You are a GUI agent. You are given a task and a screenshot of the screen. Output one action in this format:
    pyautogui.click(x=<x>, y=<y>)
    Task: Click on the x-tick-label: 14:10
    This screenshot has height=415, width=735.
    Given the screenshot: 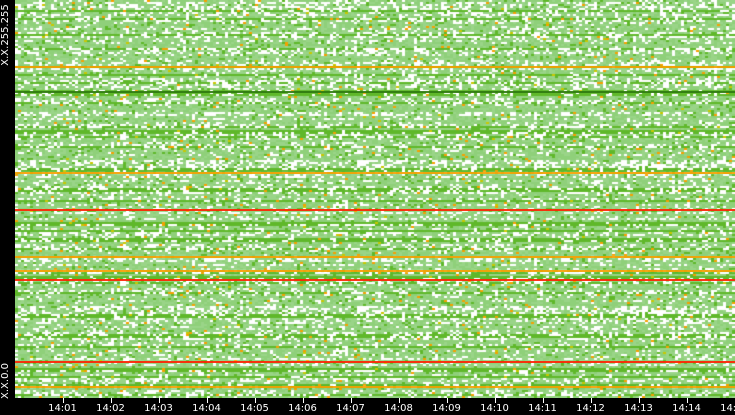 What is the action you would take?
    pyautogui.click(x=494, y=408)
    